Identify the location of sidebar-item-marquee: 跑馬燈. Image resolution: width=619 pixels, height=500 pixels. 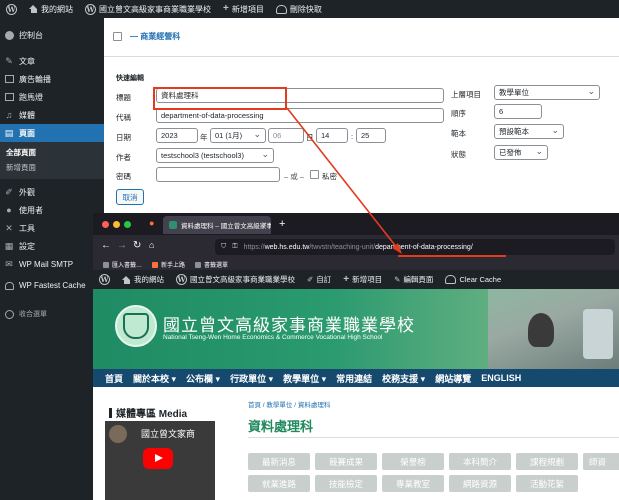
(52, 97).